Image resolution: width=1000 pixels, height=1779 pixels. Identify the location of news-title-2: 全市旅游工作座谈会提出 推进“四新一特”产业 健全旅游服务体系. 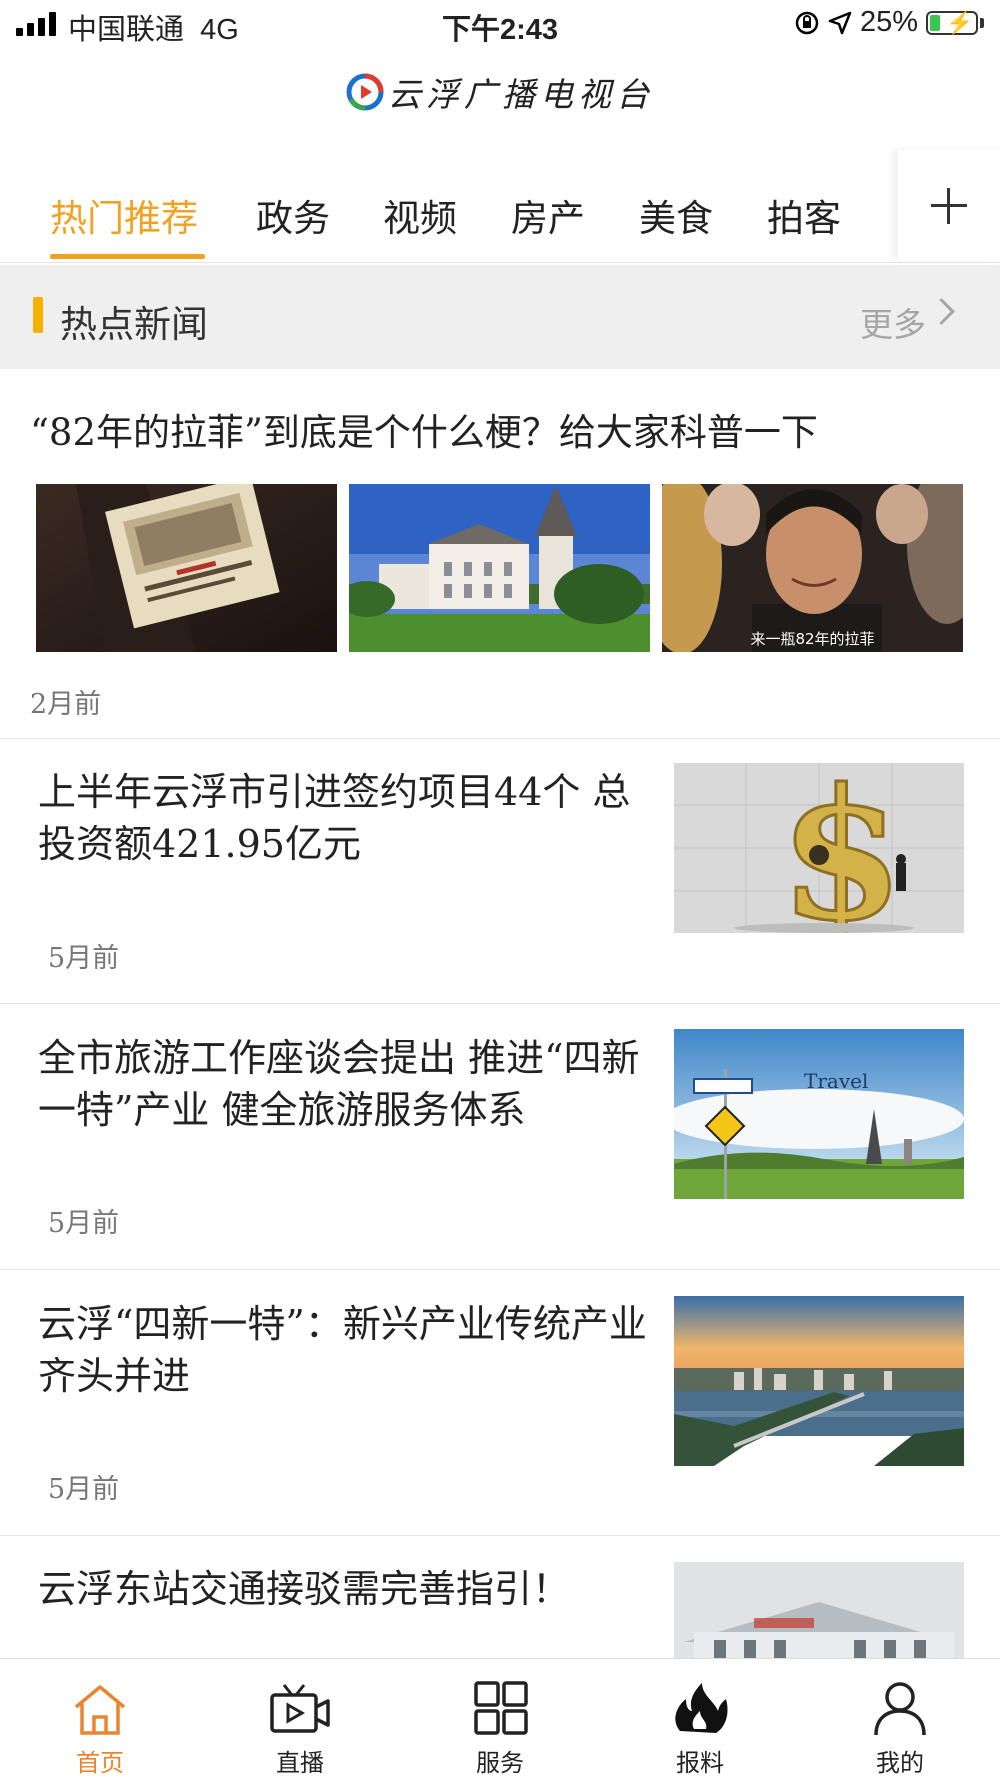
(353, 1084).